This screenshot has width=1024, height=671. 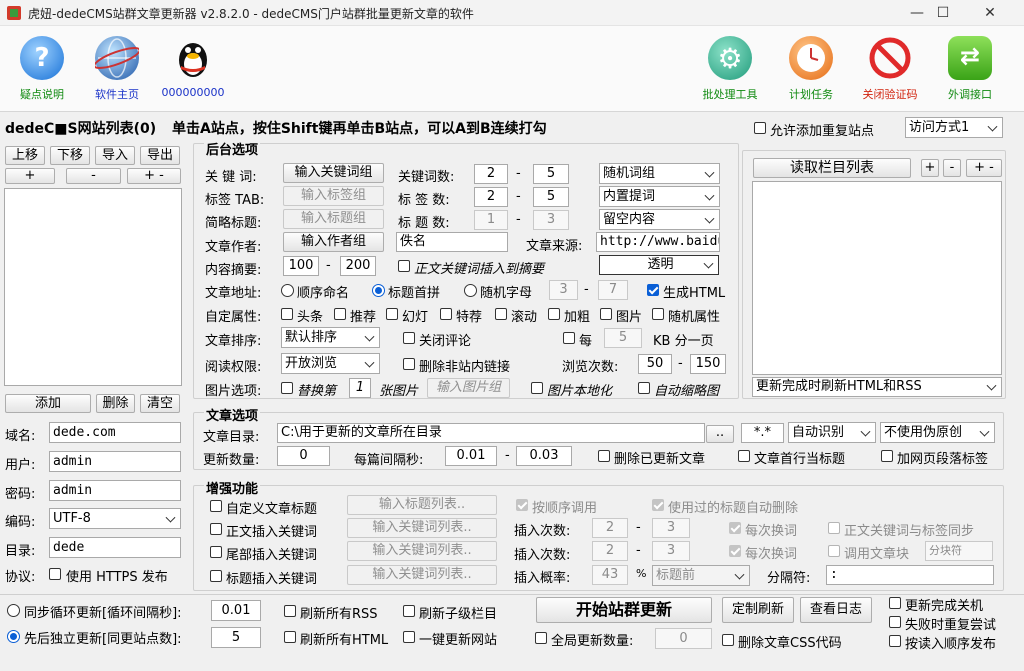 I want to click on view-log-button: 查看日志, so click(x=836, y=610).